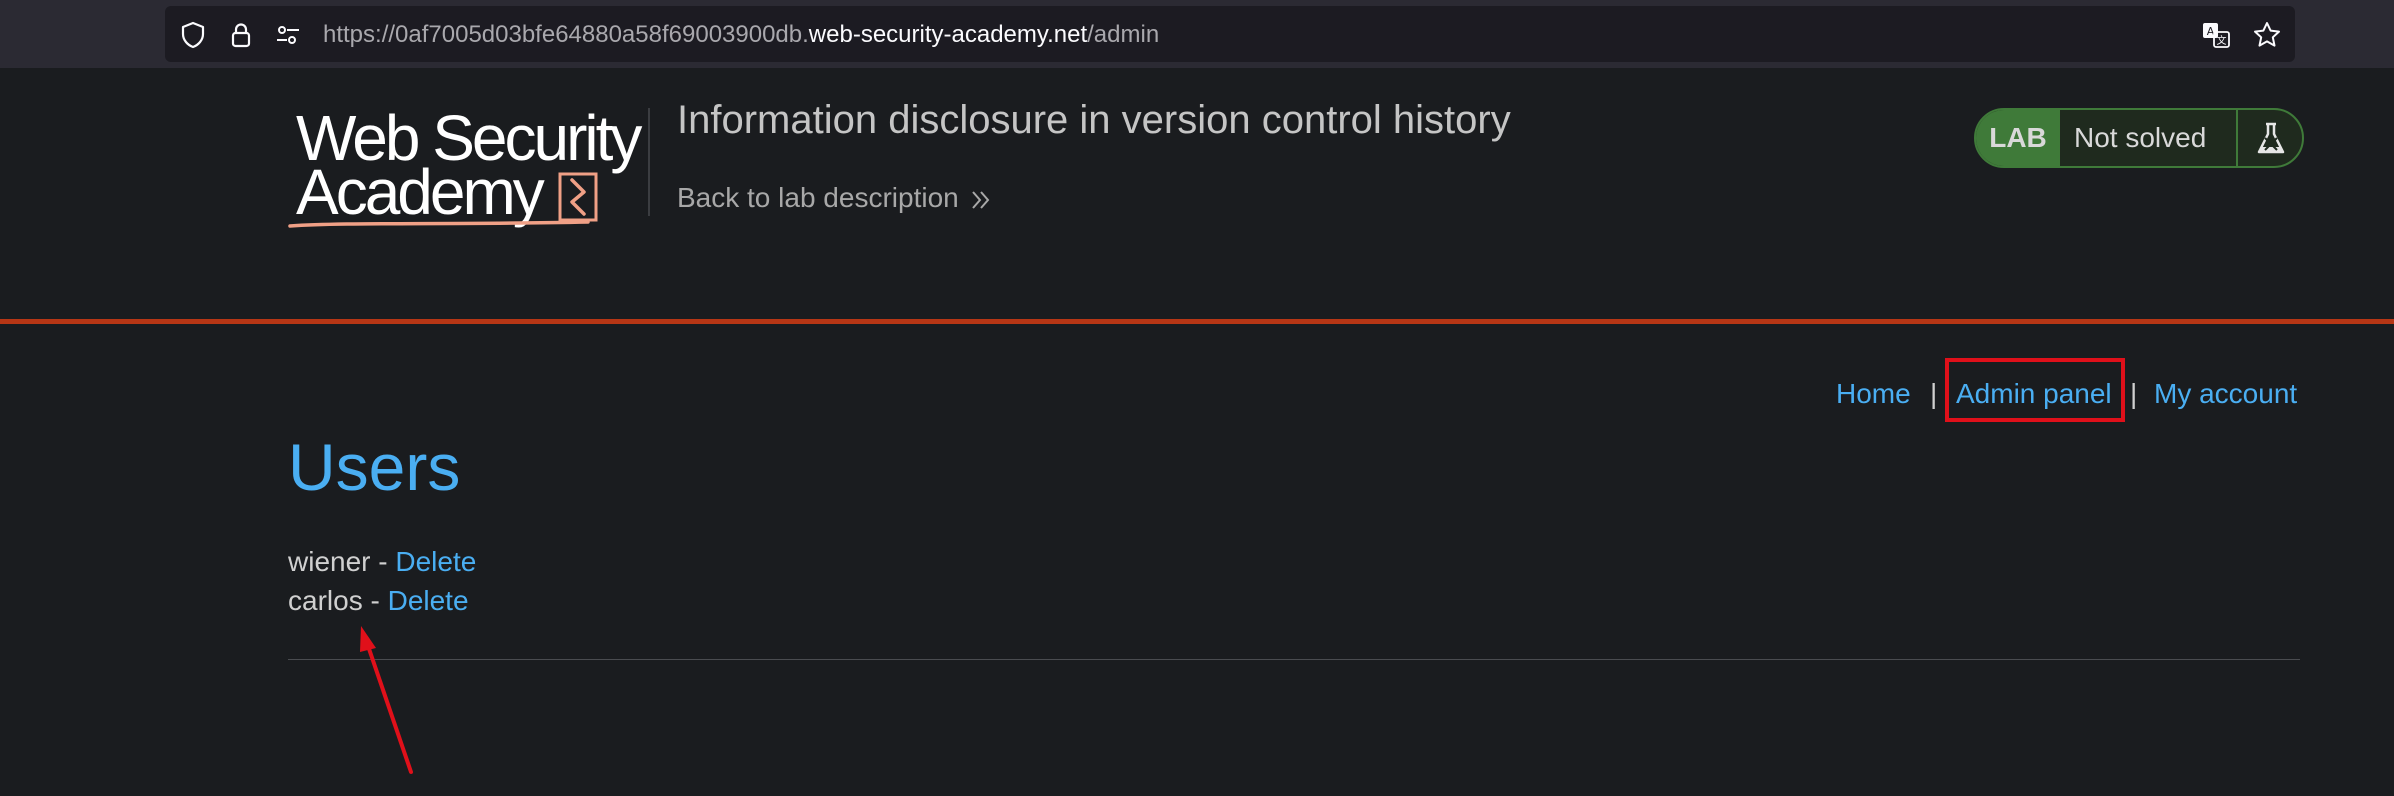  I want to click on annotation-arrow-icon, so click(386, 700).